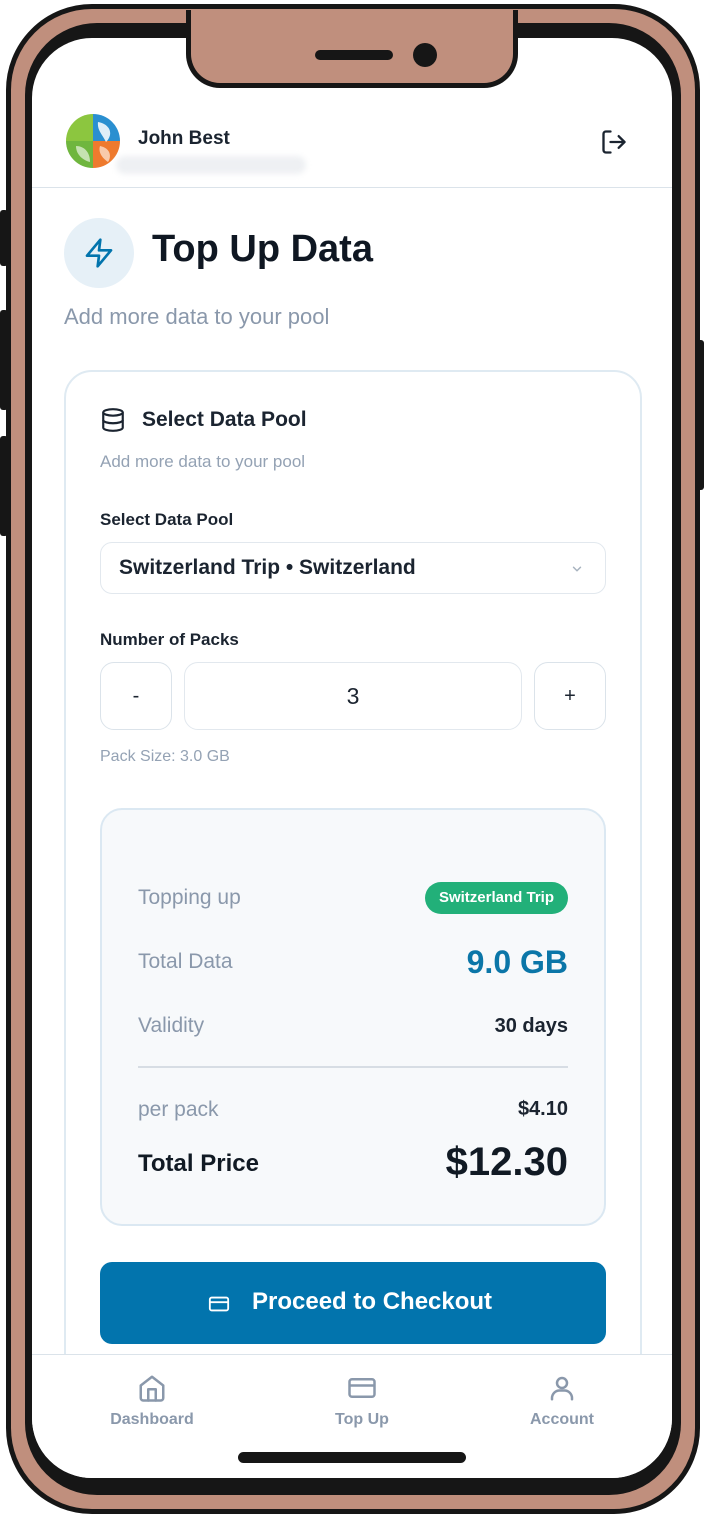  What do you see at coordinates (93, 141) in the screenshot?
I see `leaf-logo-avatar` at bounding box center [93, 141].